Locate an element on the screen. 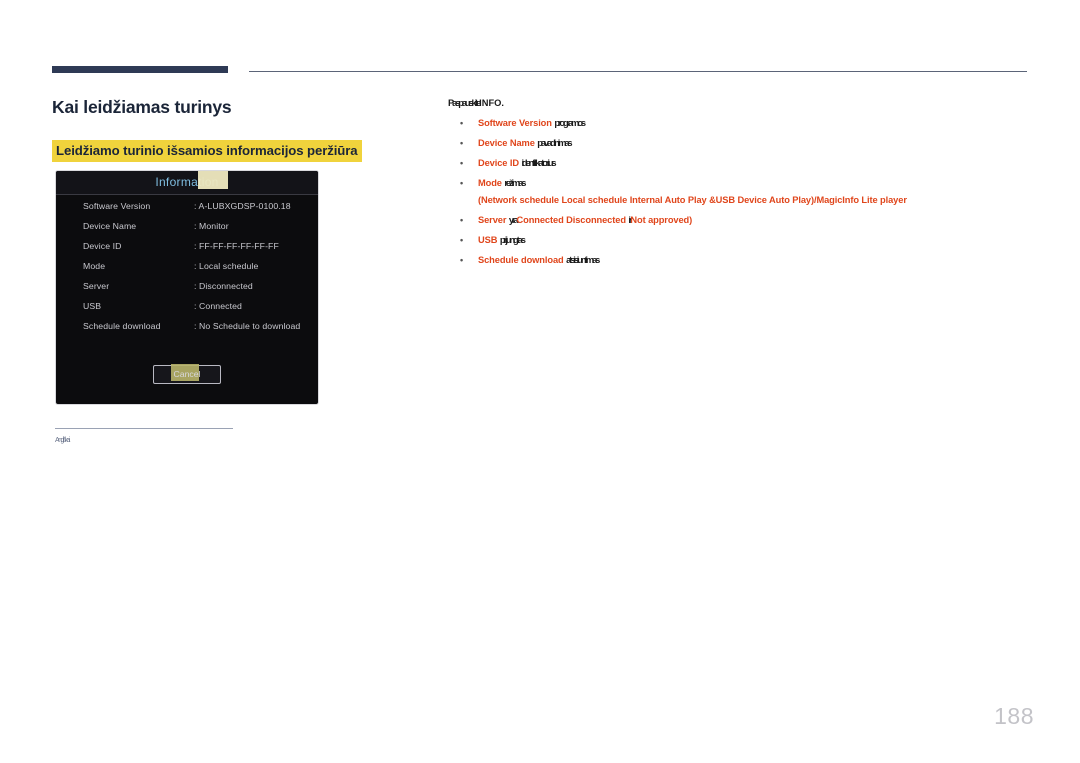 The image size is (1080, 763). osd-row-label: Schedule download is located at coordinates (122, 326).